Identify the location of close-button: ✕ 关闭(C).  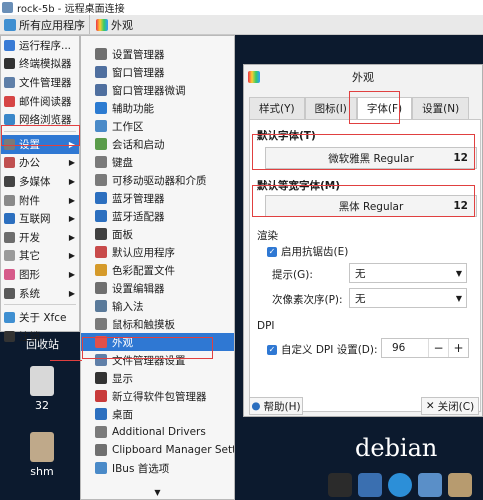
(450, 406).